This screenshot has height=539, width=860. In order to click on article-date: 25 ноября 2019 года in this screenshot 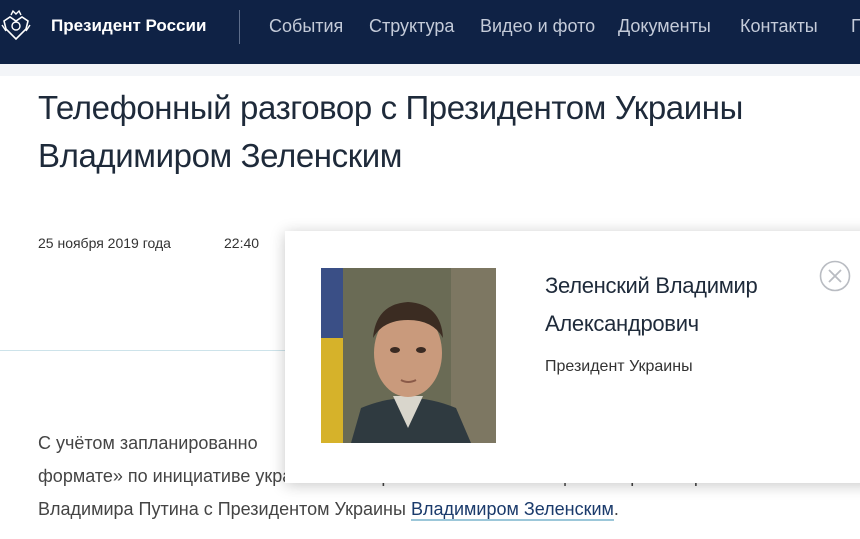, I will do `click(104, 243)`.